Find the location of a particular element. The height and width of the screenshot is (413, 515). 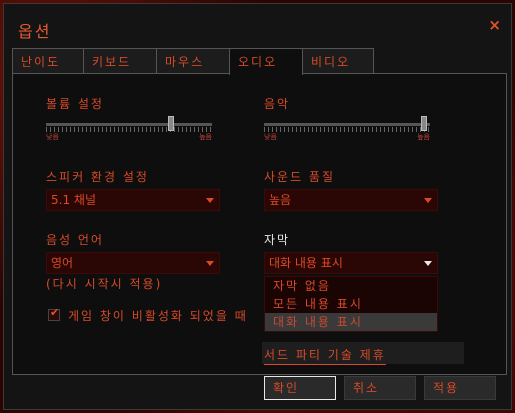

music-track is located at coordinates (347, 124).